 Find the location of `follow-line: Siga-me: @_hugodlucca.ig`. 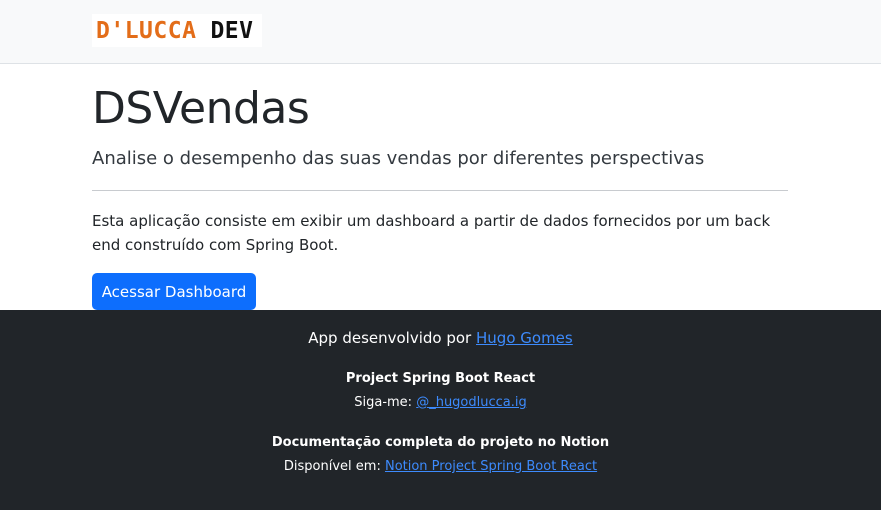

follow-line: Siga-me: @_hugodlucca.ig is located at coordinates (440, 402).